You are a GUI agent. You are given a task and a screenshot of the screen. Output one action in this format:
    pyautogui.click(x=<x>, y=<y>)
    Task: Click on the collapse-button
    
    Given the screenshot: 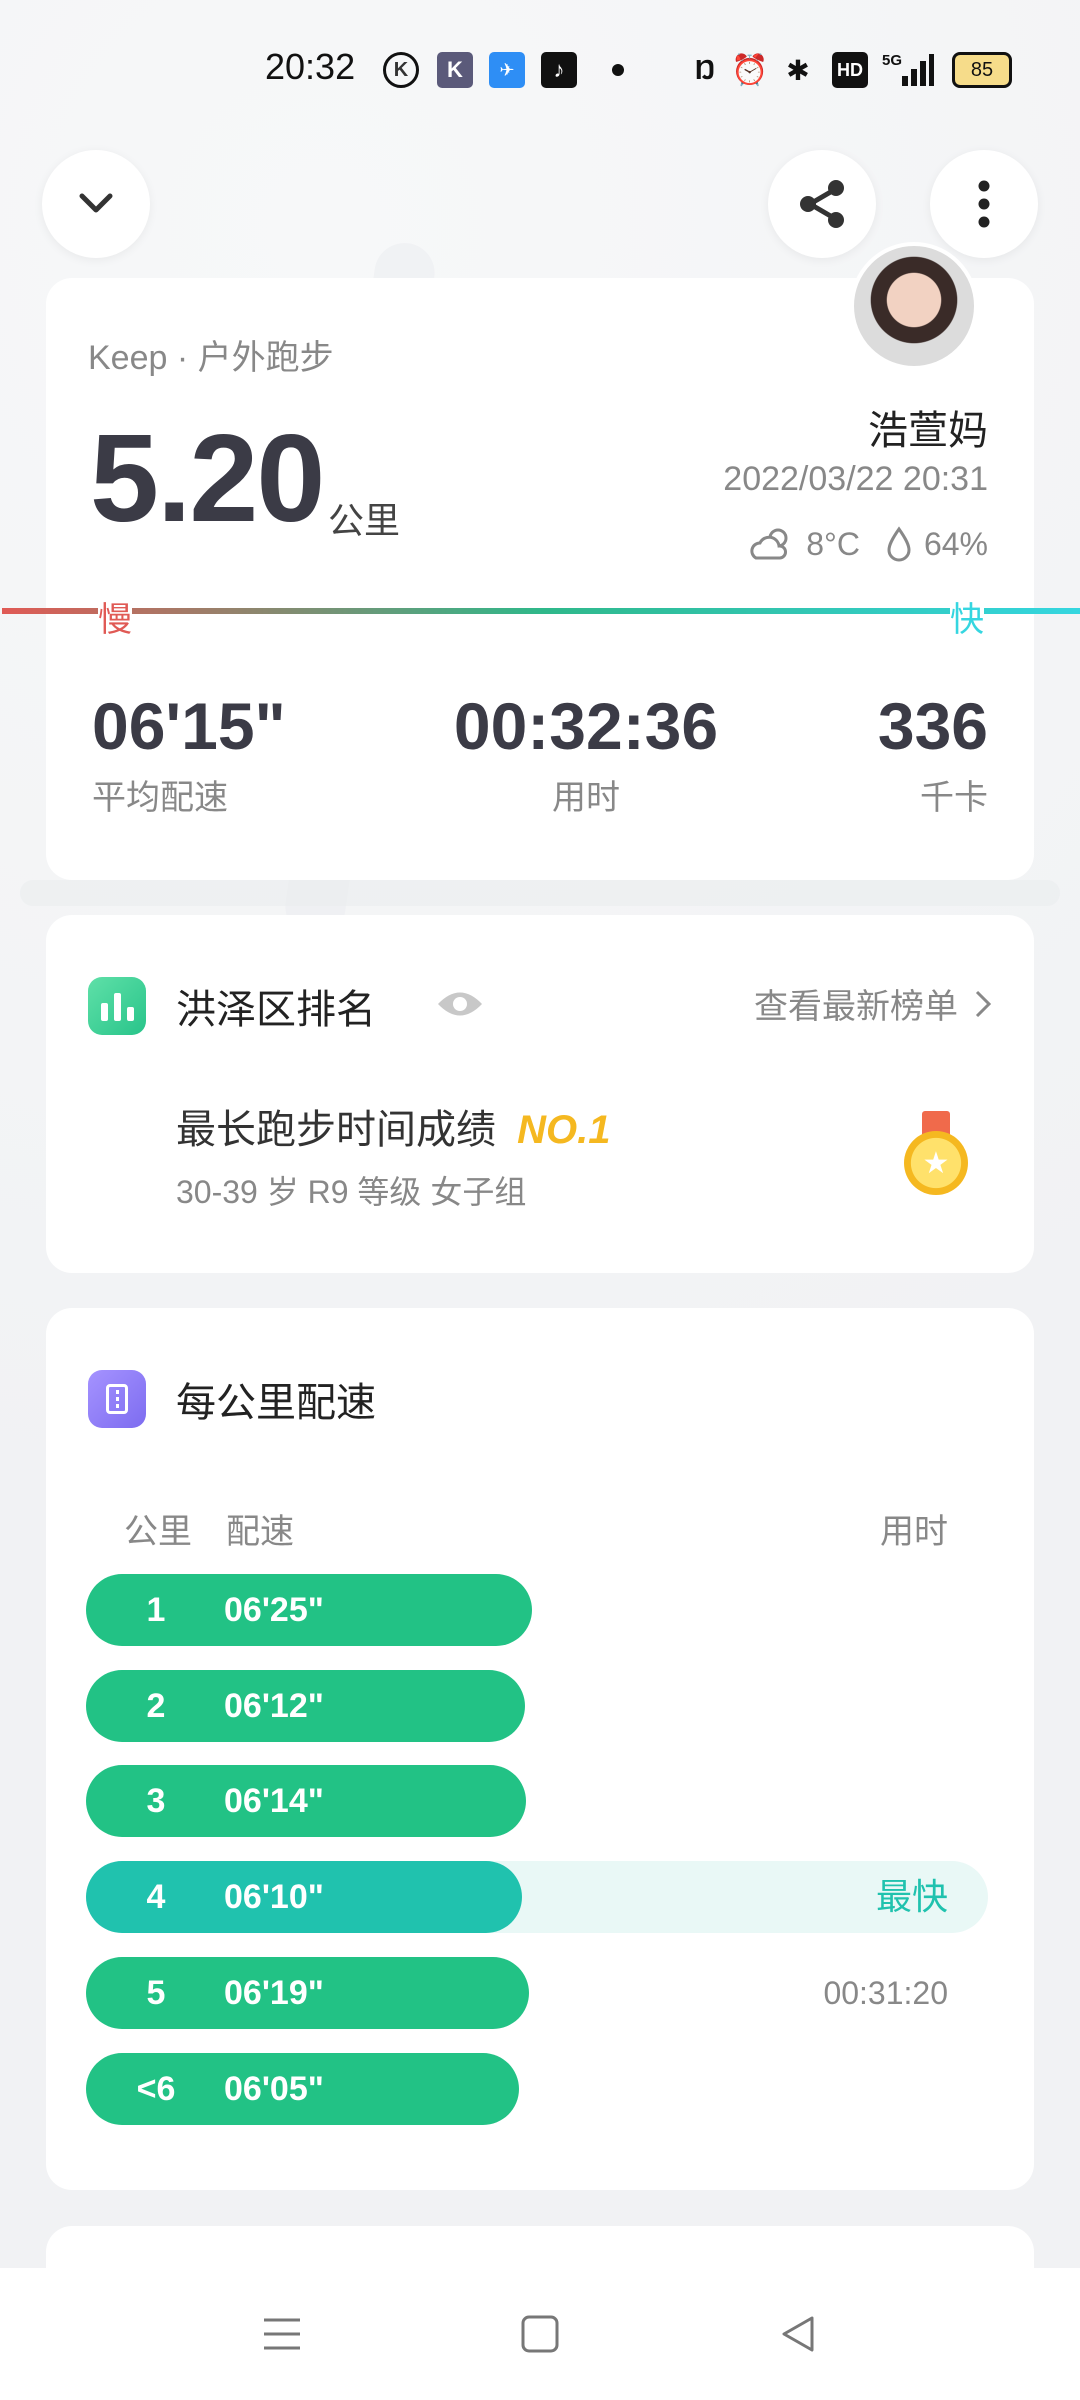 What is the action you would take?
    pyautogui.click(x=96, y=204)
    